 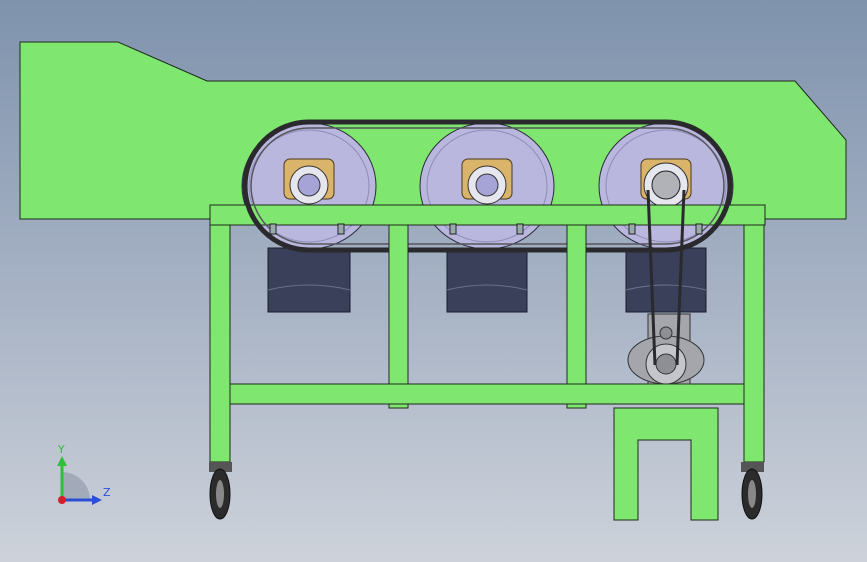 I want to click on drive-pulley, so click(x=666, y=185).